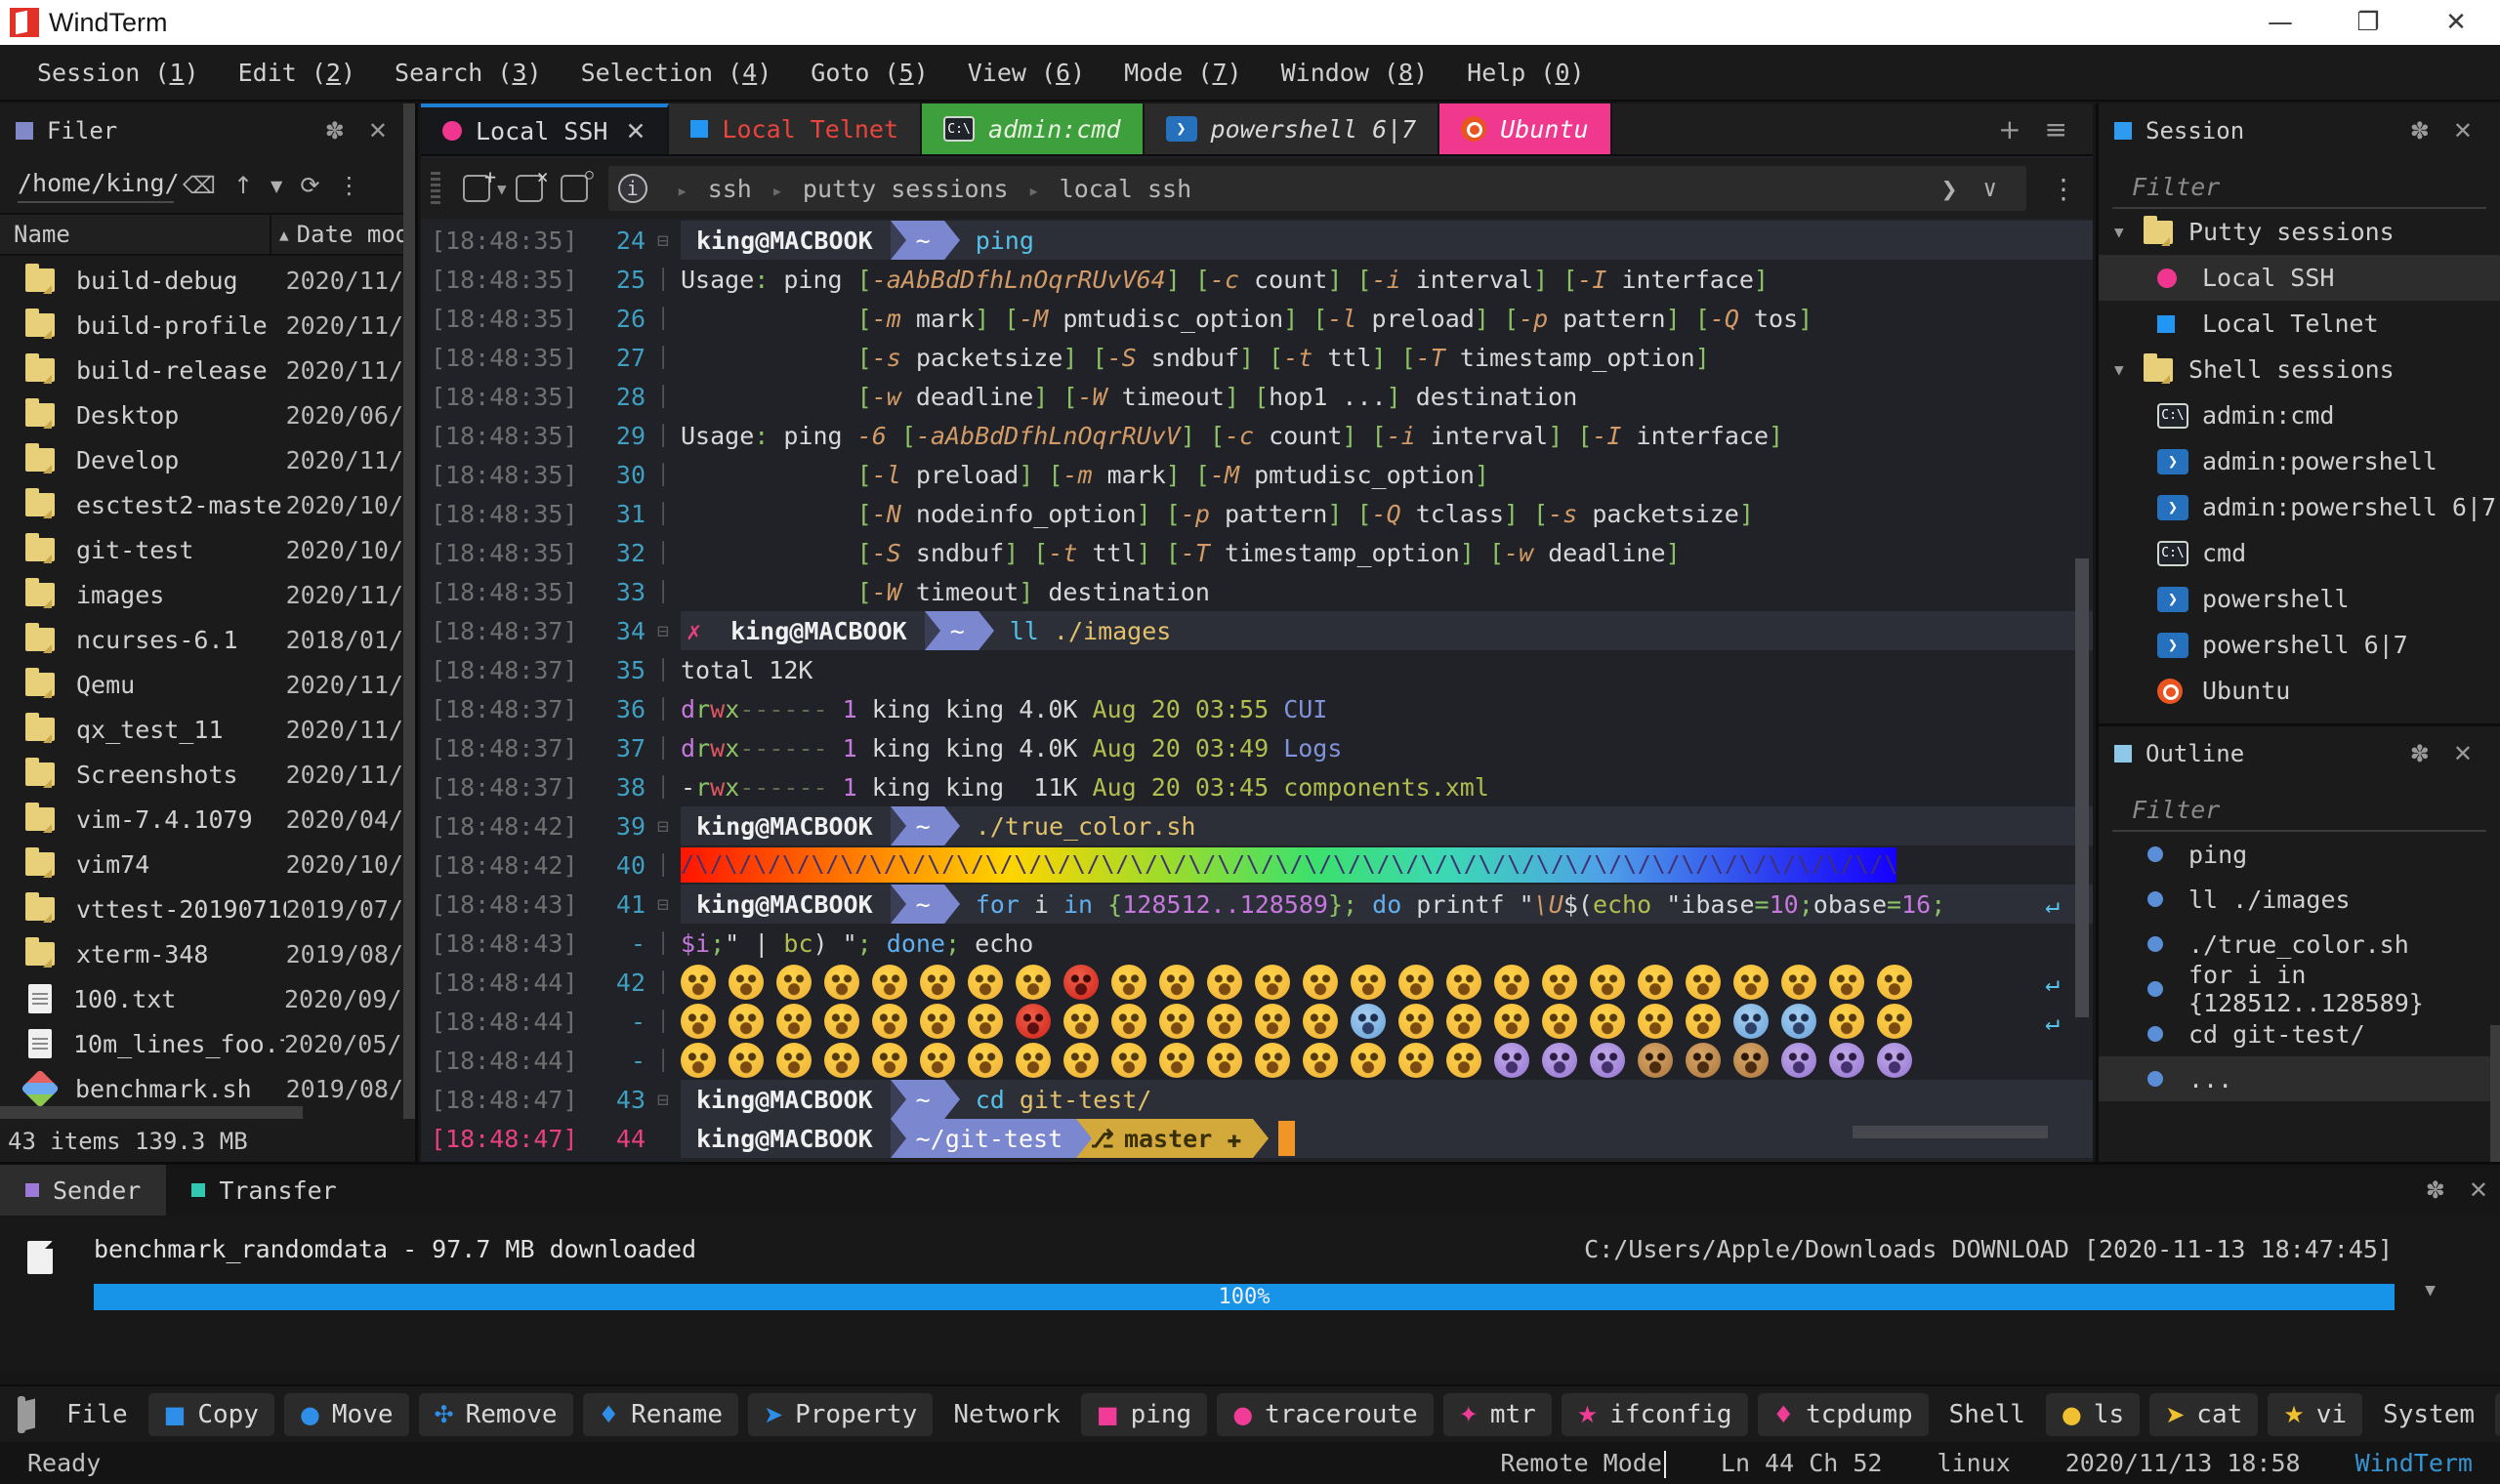 The height and width of the screenshot is (1484, 2500). I want to click on menu-item-search: Search (3), so click(468, 73).